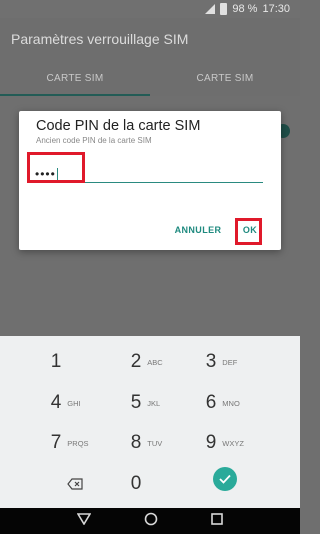 This screenshot has width=320, height=534. What do you see at coordinates (118, 126) in the screenshot?
I see `dialog-title: Code PIN de la carte SIM` at bounding box center [118, 126].